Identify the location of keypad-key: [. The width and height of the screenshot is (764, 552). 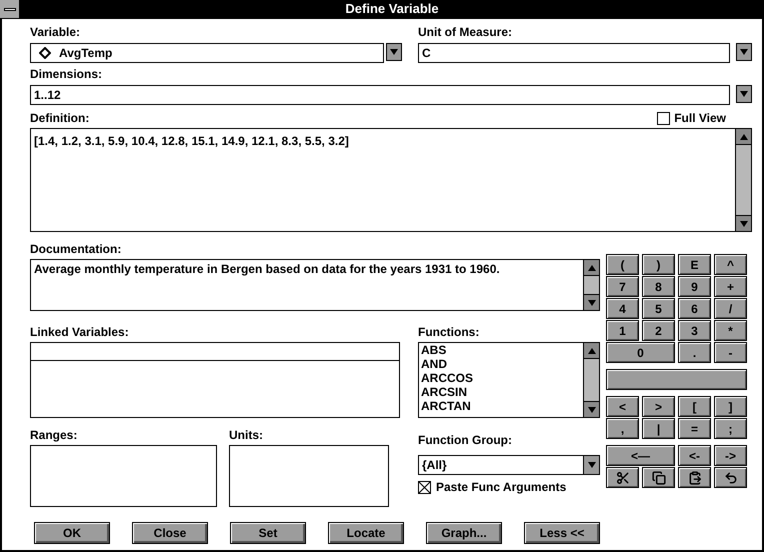
(694, 406).